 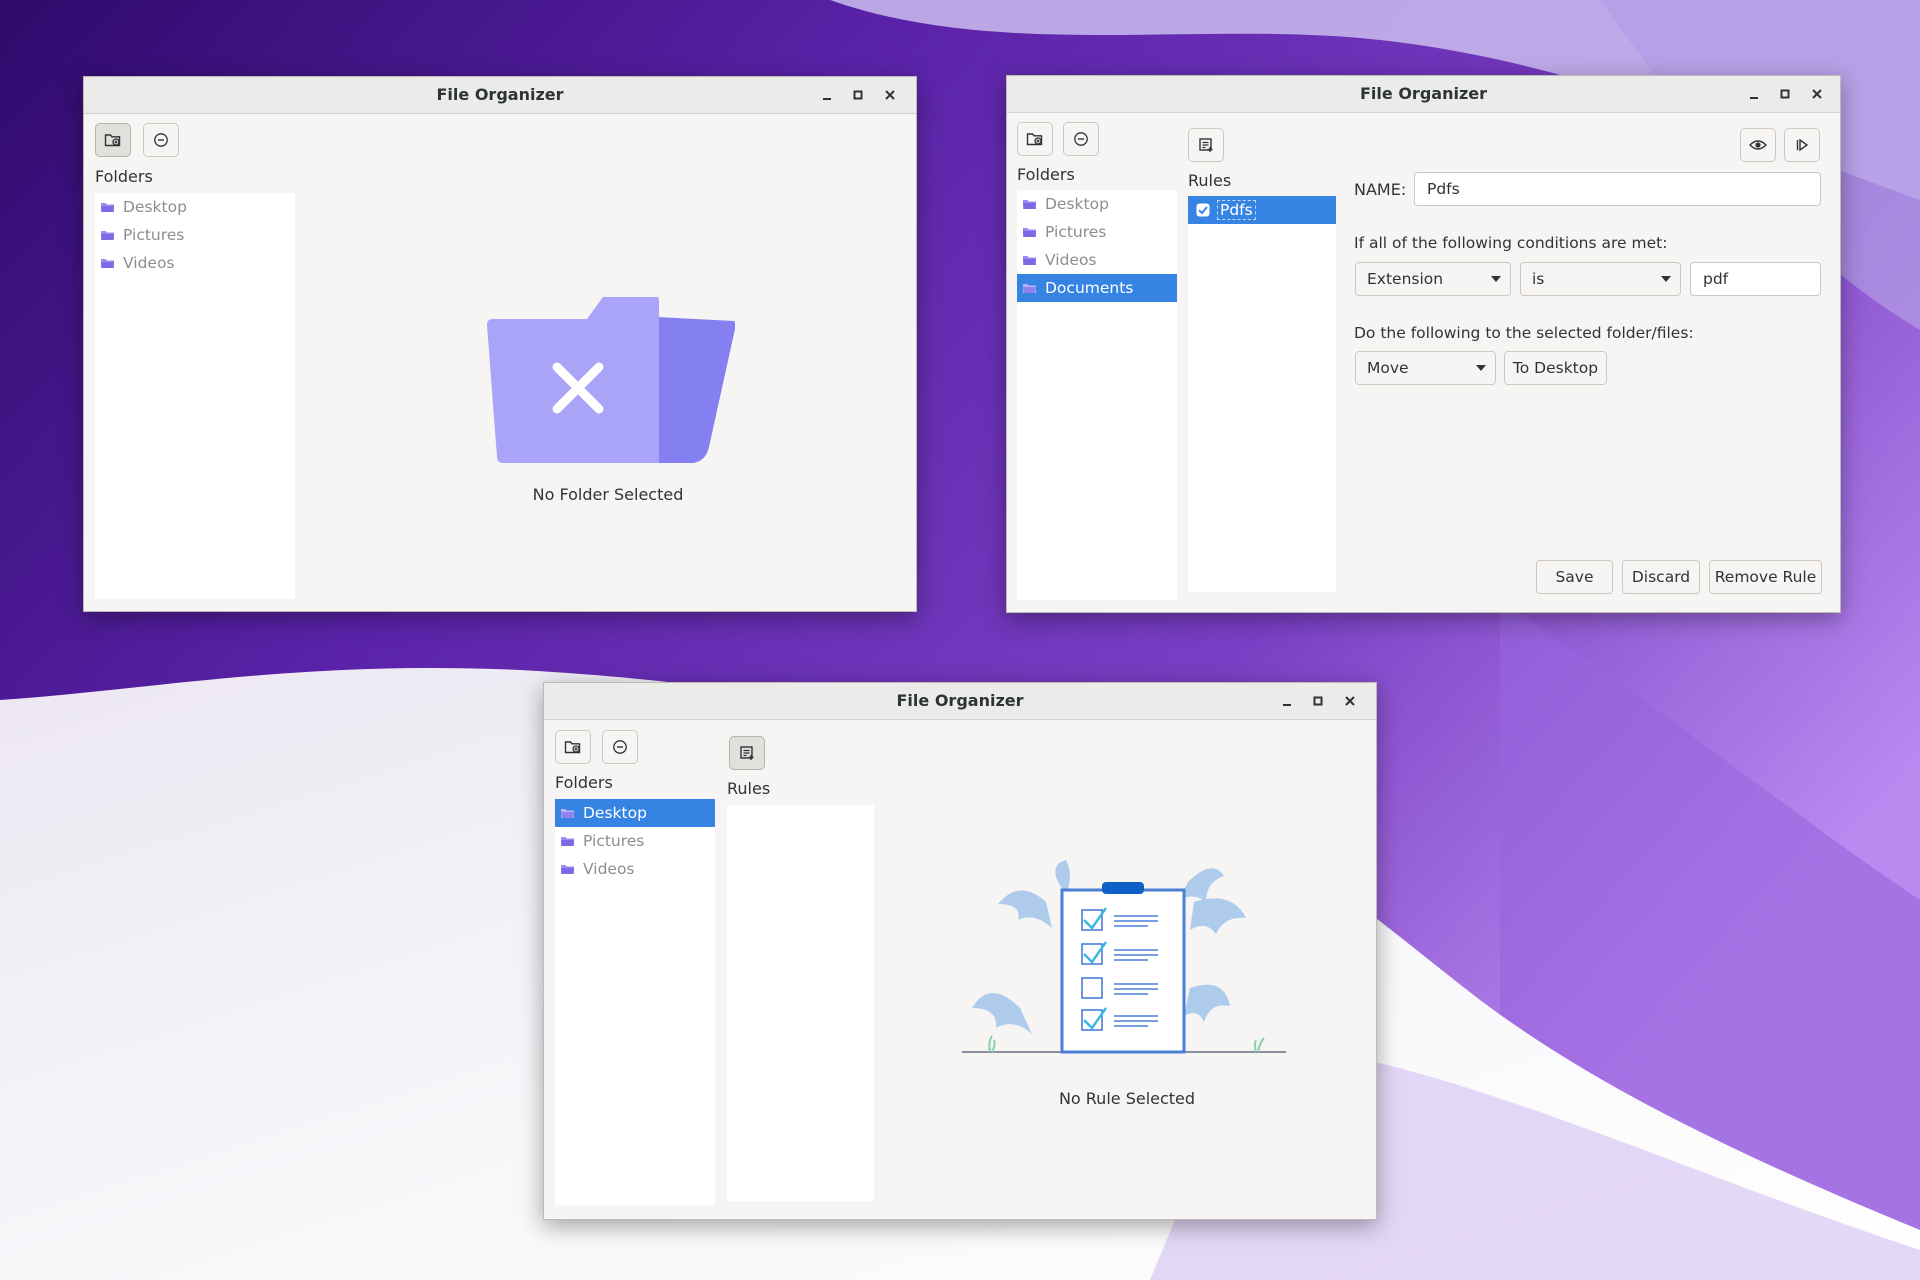 I want to click on action-target-button: To Desktop, so click(x=1555, y=368).